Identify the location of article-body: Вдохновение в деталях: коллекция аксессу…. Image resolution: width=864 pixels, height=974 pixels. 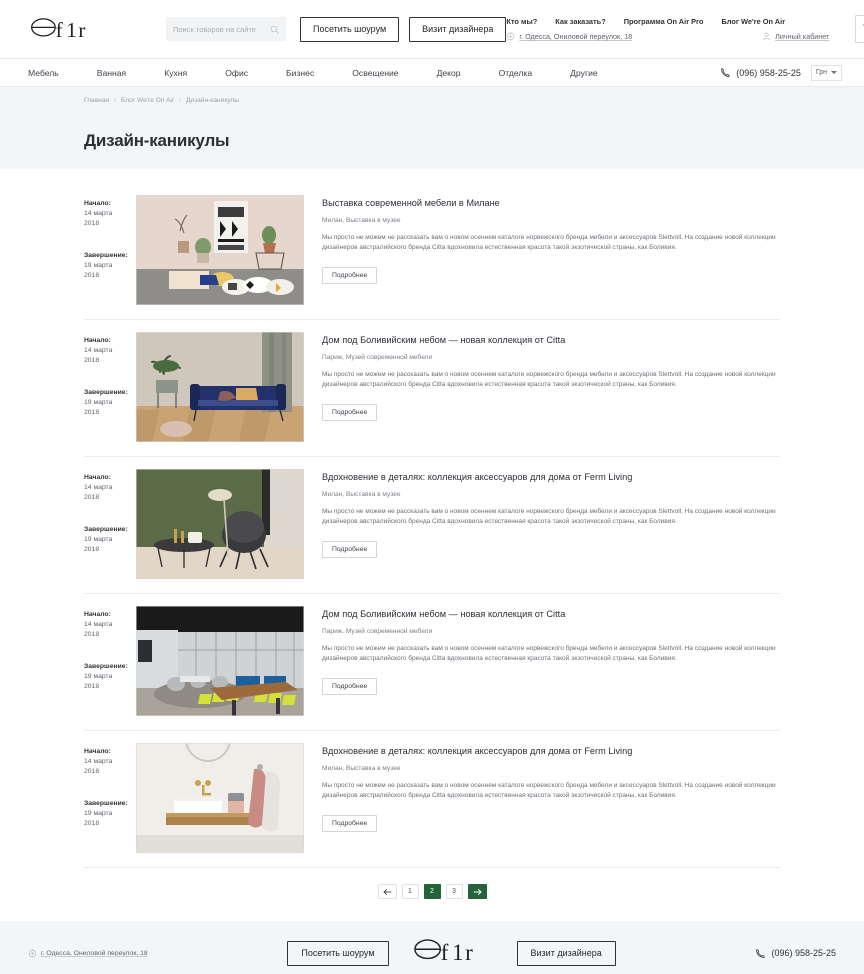
(542, 524).